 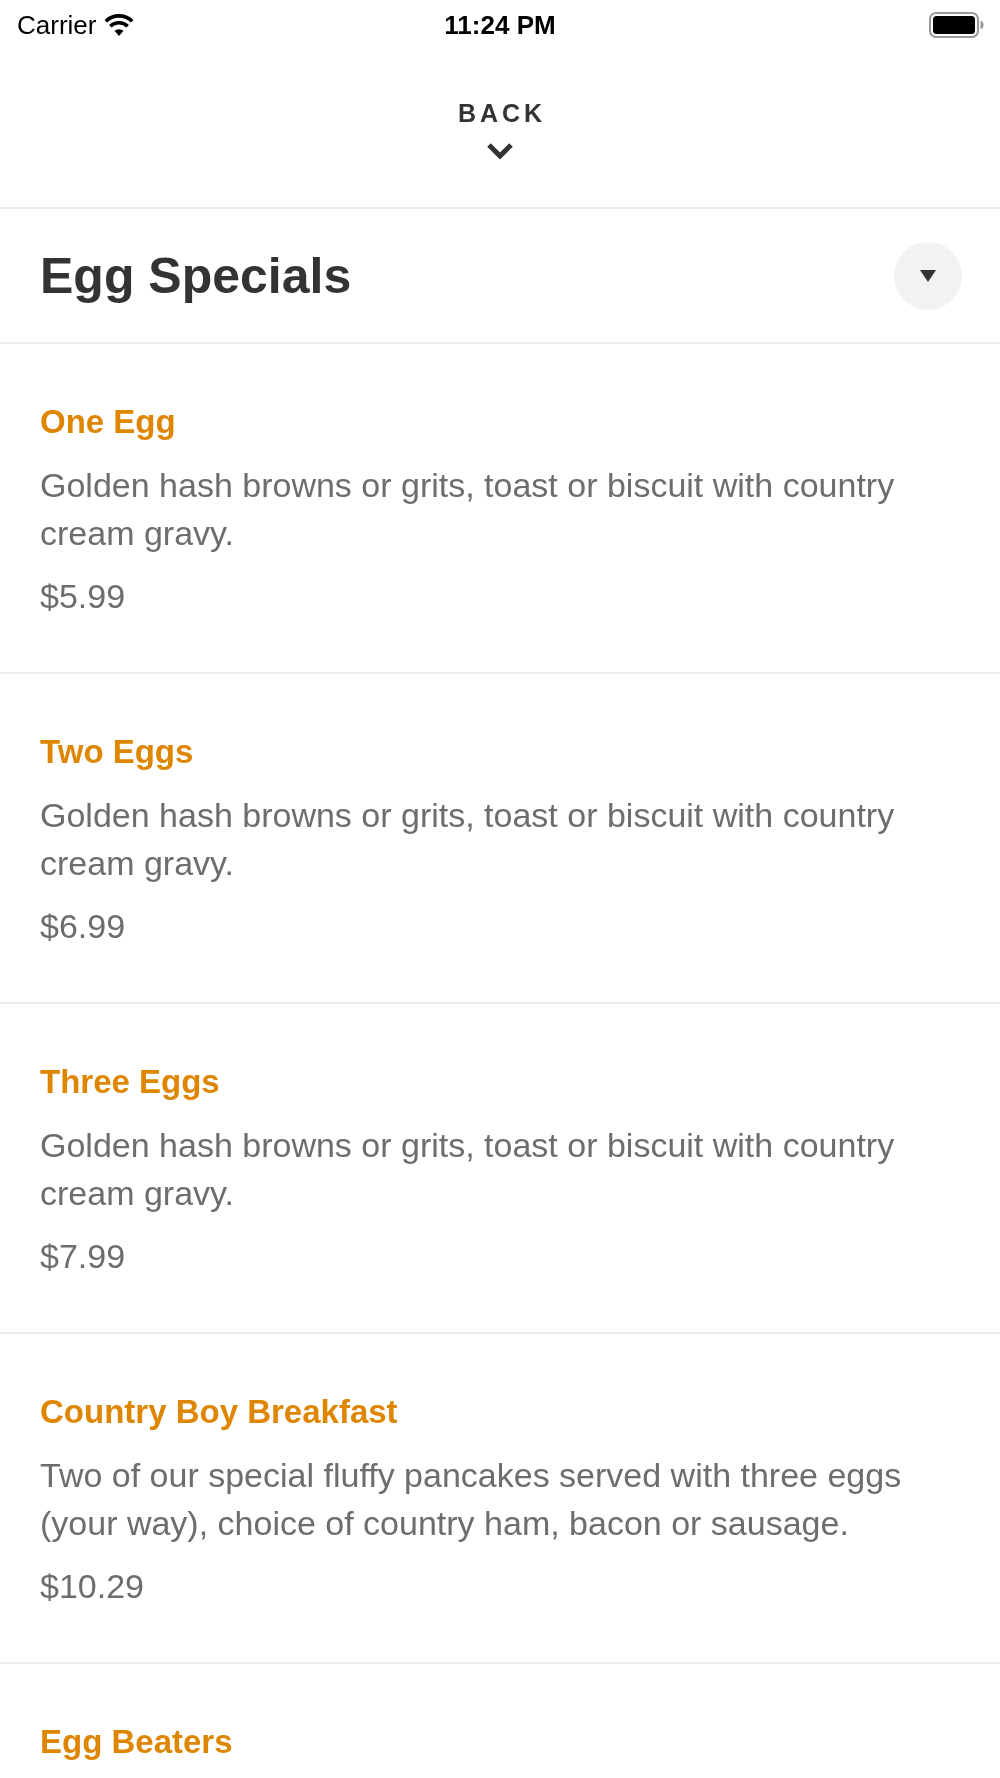 What do you see at coordinates (500, 129) in the screenshot?
I see `back-button: BACK` at bounding box center [500, 129].